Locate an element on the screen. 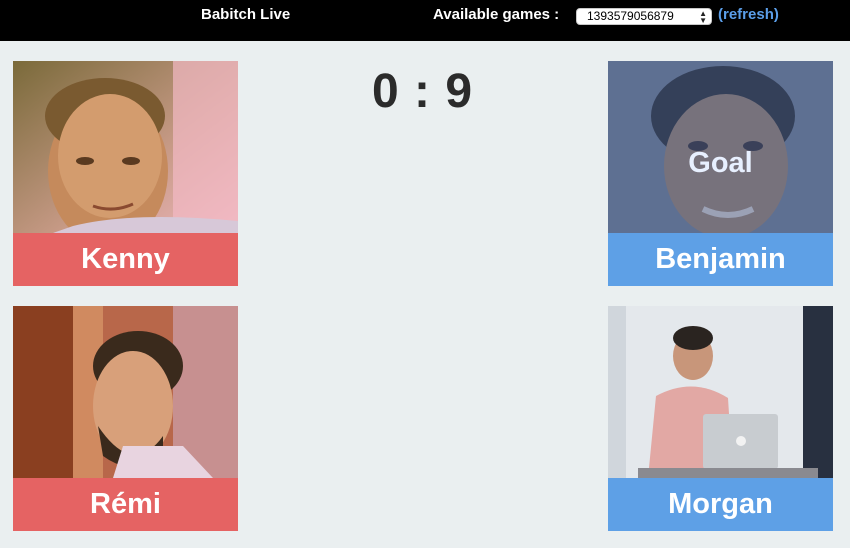  player-name: Rémi is located at coordinates (125, 504).